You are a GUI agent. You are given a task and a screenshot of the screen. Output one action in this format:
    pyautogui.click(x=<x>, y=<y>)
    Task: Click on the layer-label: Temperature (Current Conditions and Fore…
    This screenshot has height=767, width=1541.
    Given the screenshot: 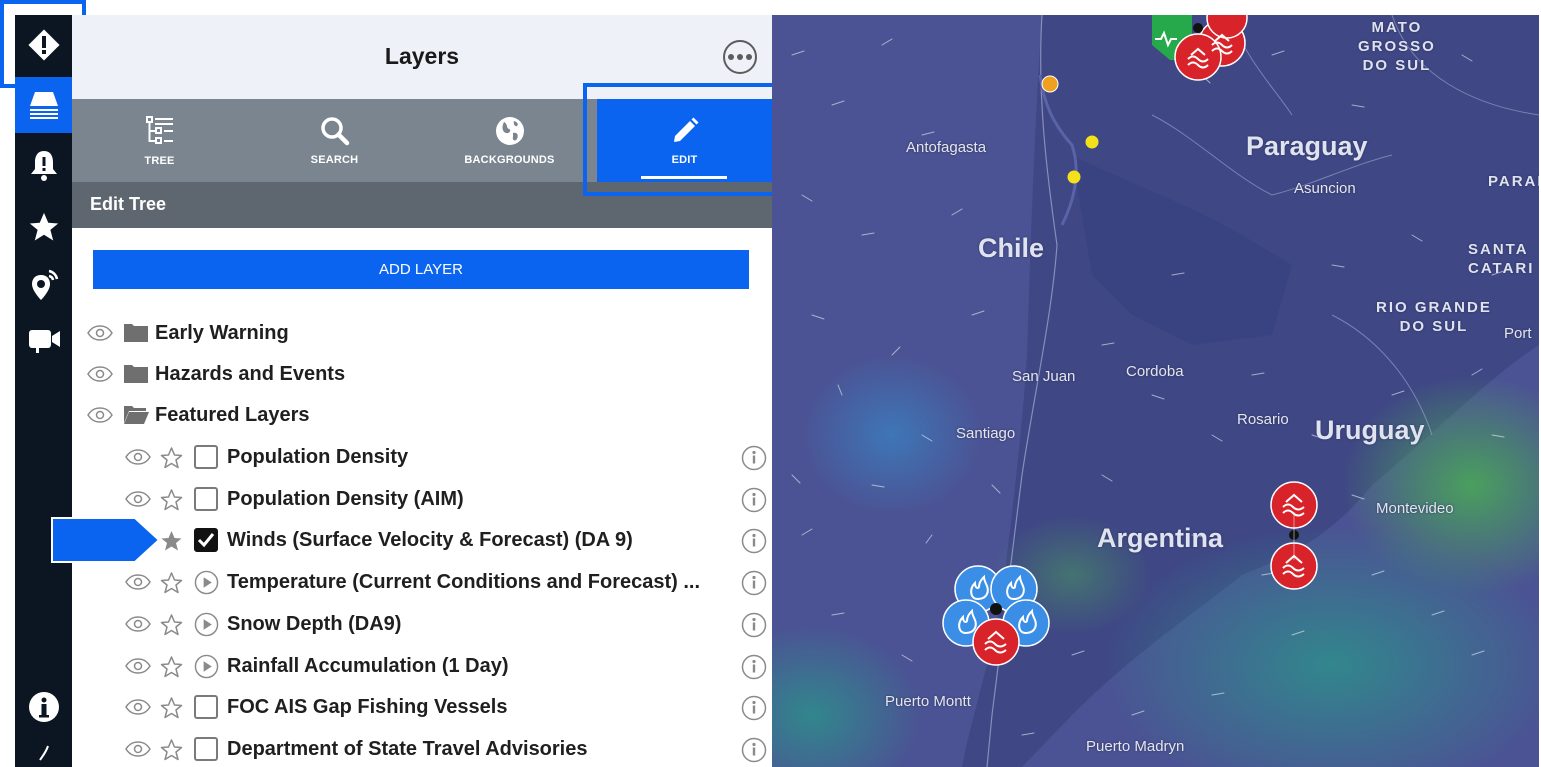 What is the action you would take?
    pyautogui.click(x=464, y=582)
    